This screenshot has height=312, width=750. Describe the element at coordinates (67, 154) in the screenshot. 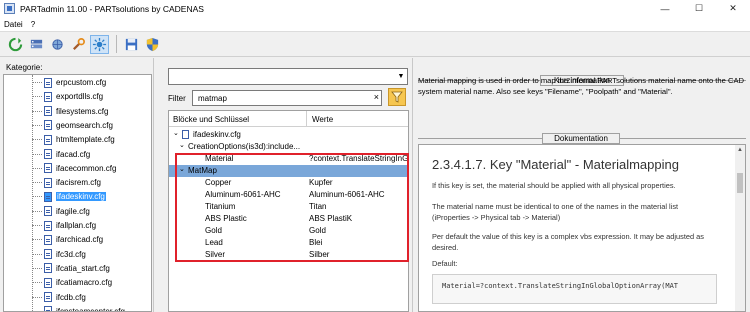

I see `category-item: ifacad.cfg` at that location.